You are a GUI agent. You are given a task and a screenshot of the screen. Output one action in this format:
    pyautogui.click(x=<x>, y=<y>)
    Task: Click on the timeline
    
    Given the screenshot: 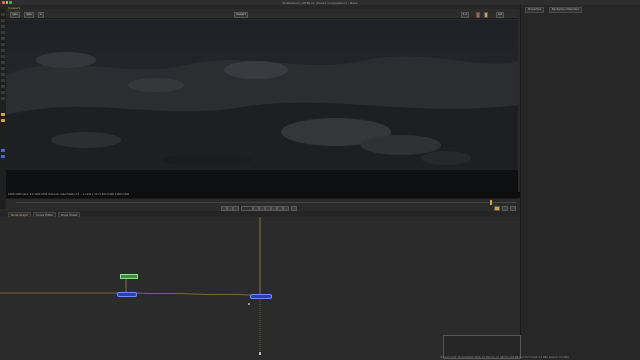 What is the action you would take?
    pyautogui.click(x=262, y=204)
    